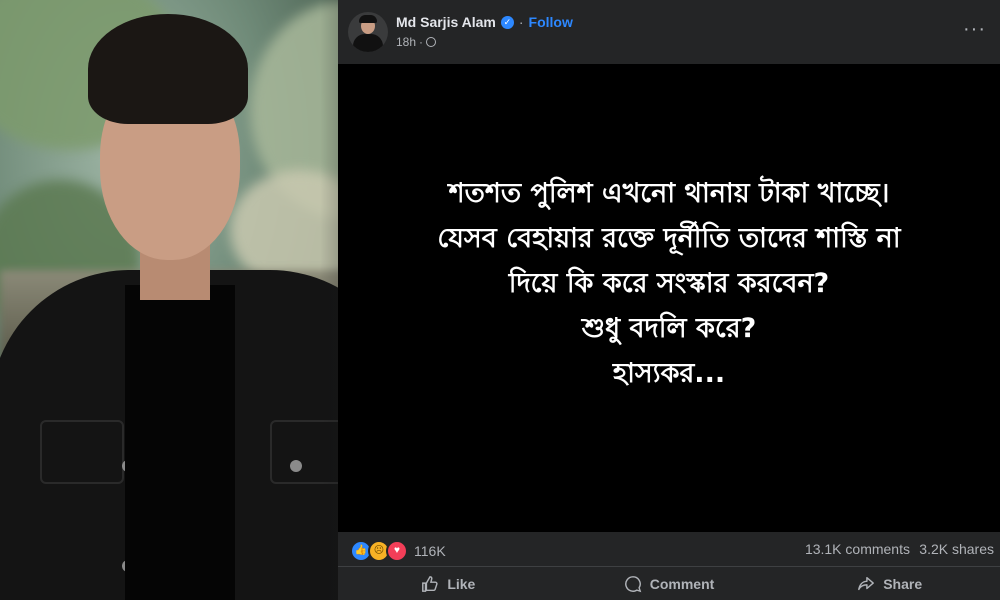  I want to click on post-text-line: শতশত পুলিশ এখনো থানায় টাকা খাচ্ছে।, so click(669, 193).